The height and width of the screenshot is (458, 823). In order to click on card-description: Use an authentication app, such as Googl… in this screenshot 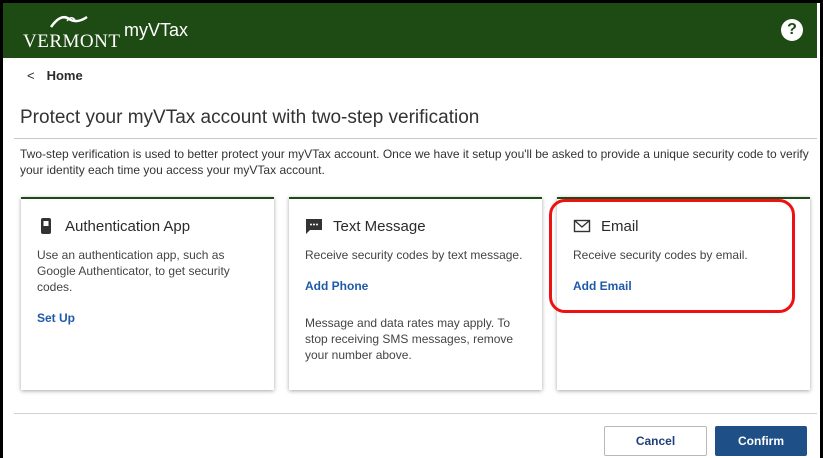, I will do `click(133, 271)`.